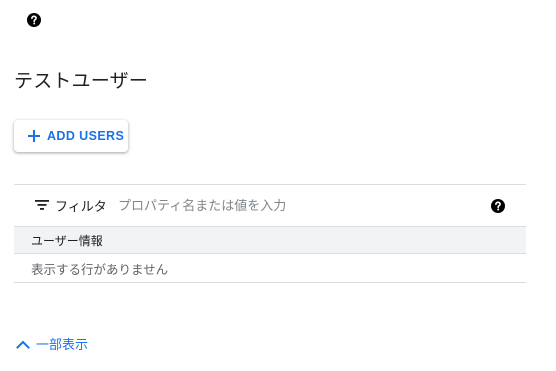  I want to click on filter-input, so click(288, 205).